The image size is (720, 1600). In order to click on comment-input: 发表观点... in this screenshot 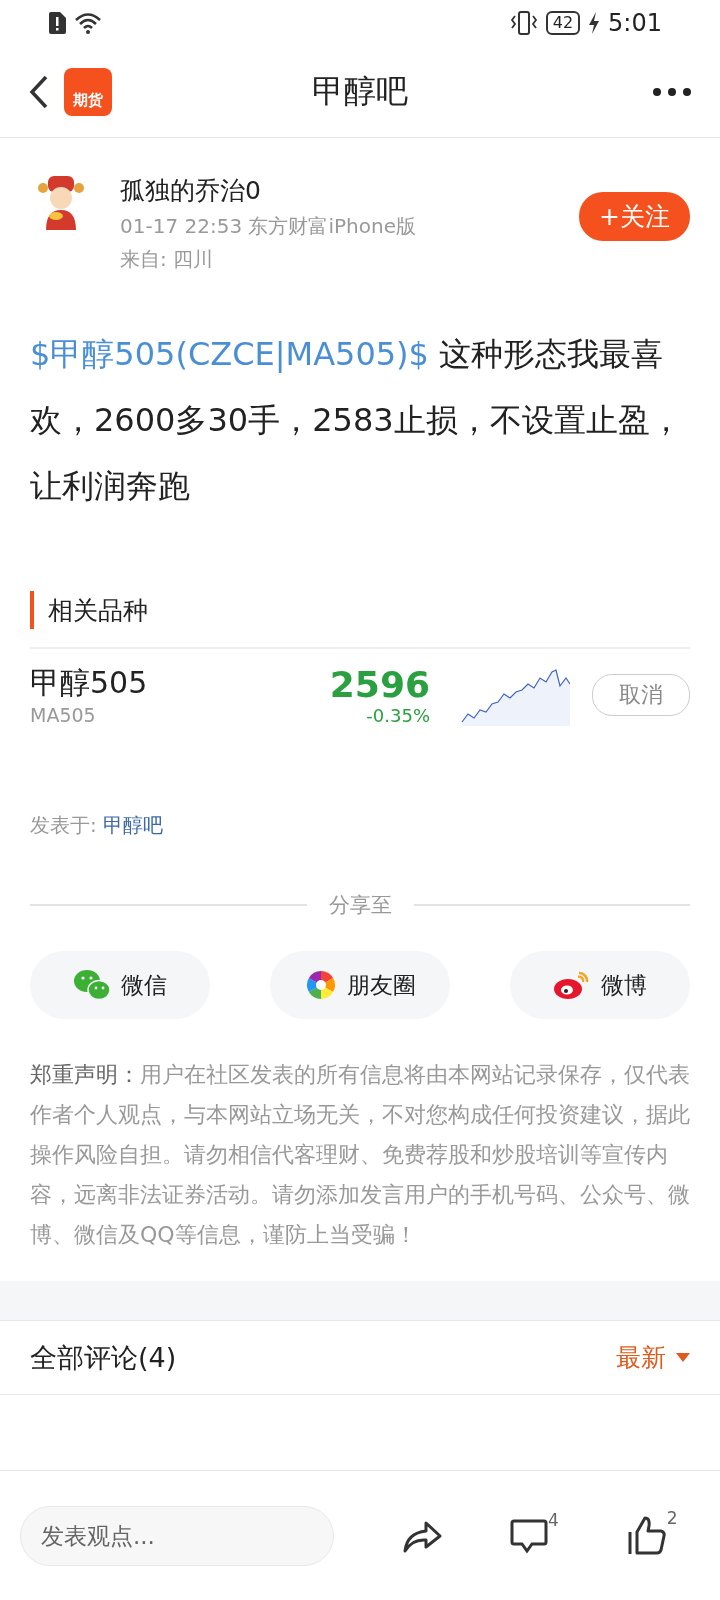, I will do `click(177, 1535)`.